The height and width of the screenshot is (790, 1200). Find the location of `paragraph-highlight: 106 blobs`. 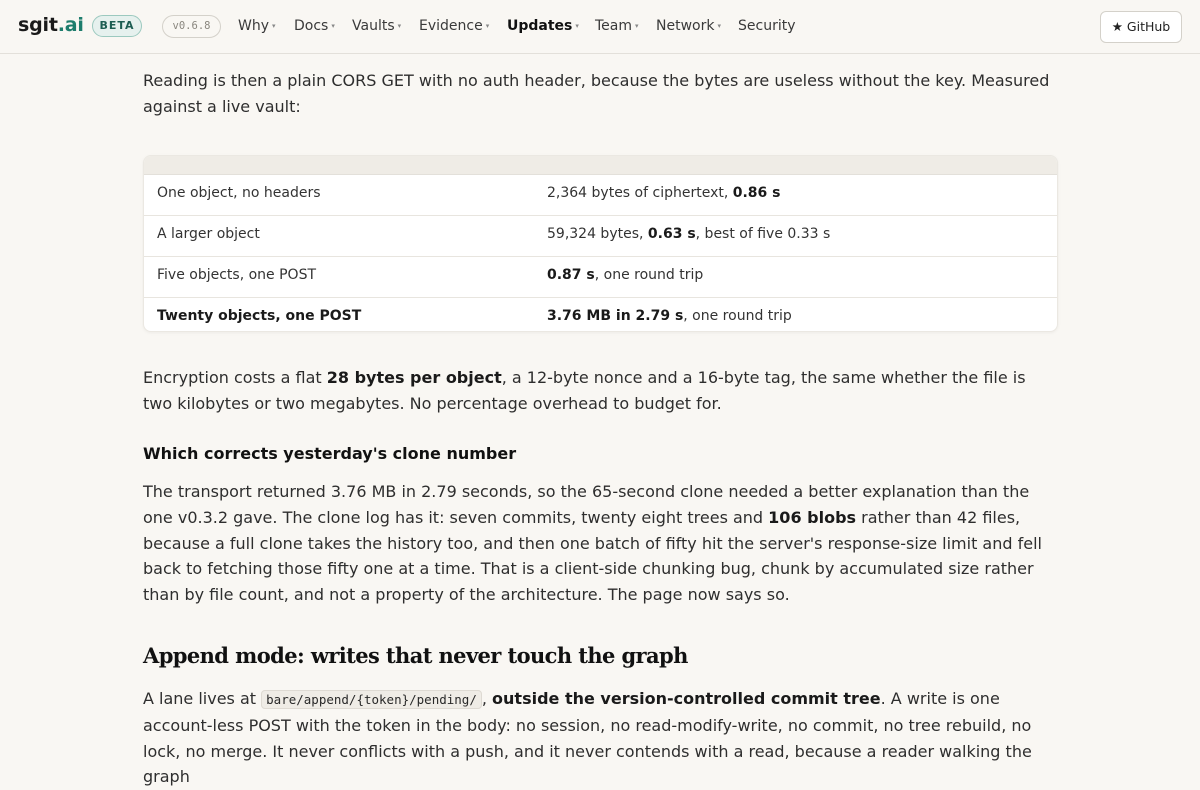

paragraph-highlight: 106 blobs is located at coordinates (812, 517).